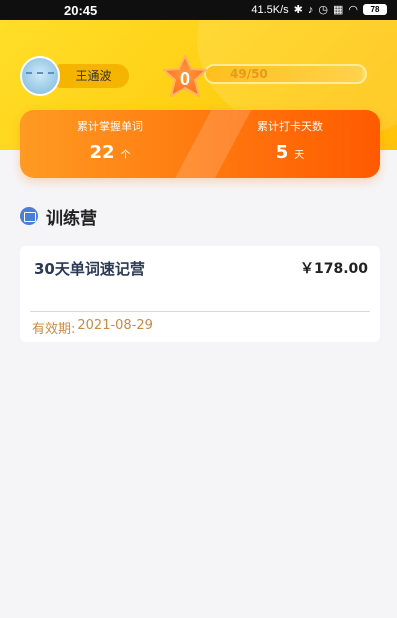  I want to click on battery-icon: 78, so click(375, 9).